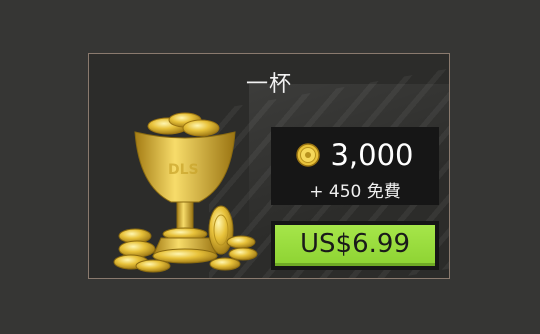 The image size is (540, 334). What do you see at coordinates (308, 155) in the screenshot?
I see `coin-icon` at bounding box center [308, 155].